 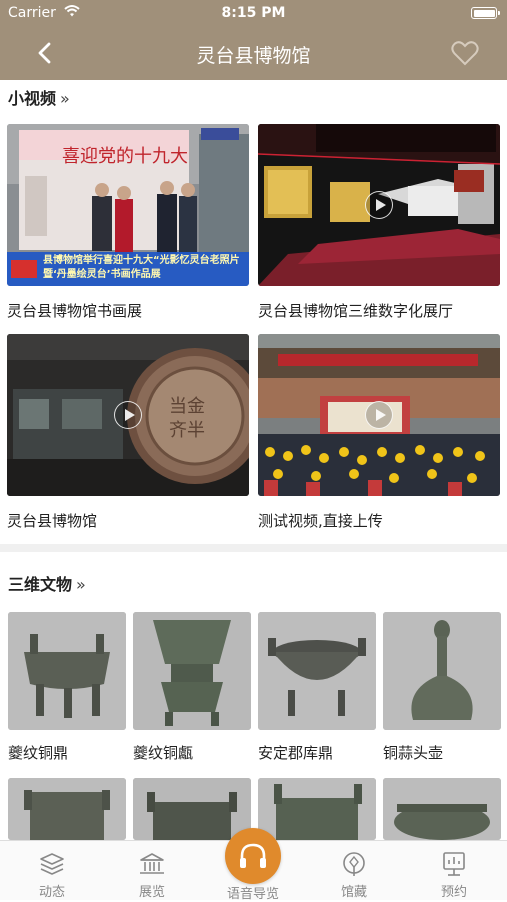 I want to click on video-caption: 灵台县博物馆, so click(x=52, y=521).